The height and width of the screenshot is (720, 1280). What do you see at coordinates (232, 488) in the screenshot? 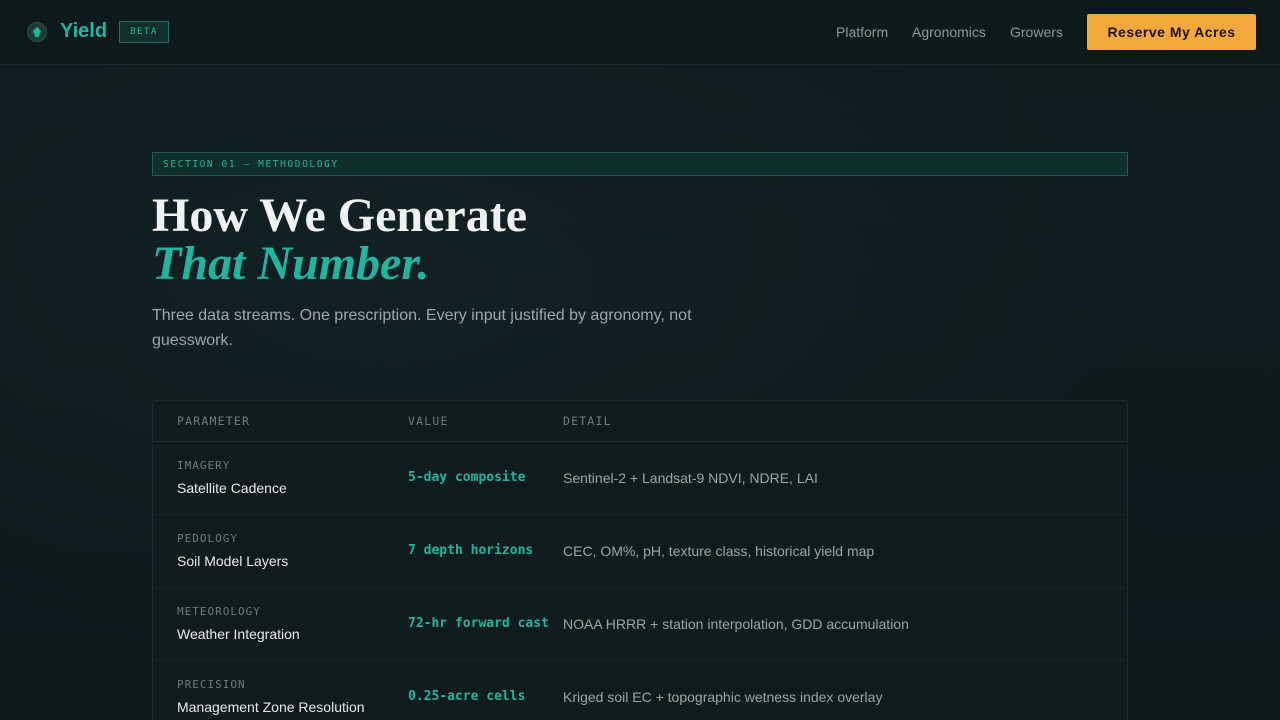
I see `row-parameter: Satellite Cadence` at bounding box center [232, 488].